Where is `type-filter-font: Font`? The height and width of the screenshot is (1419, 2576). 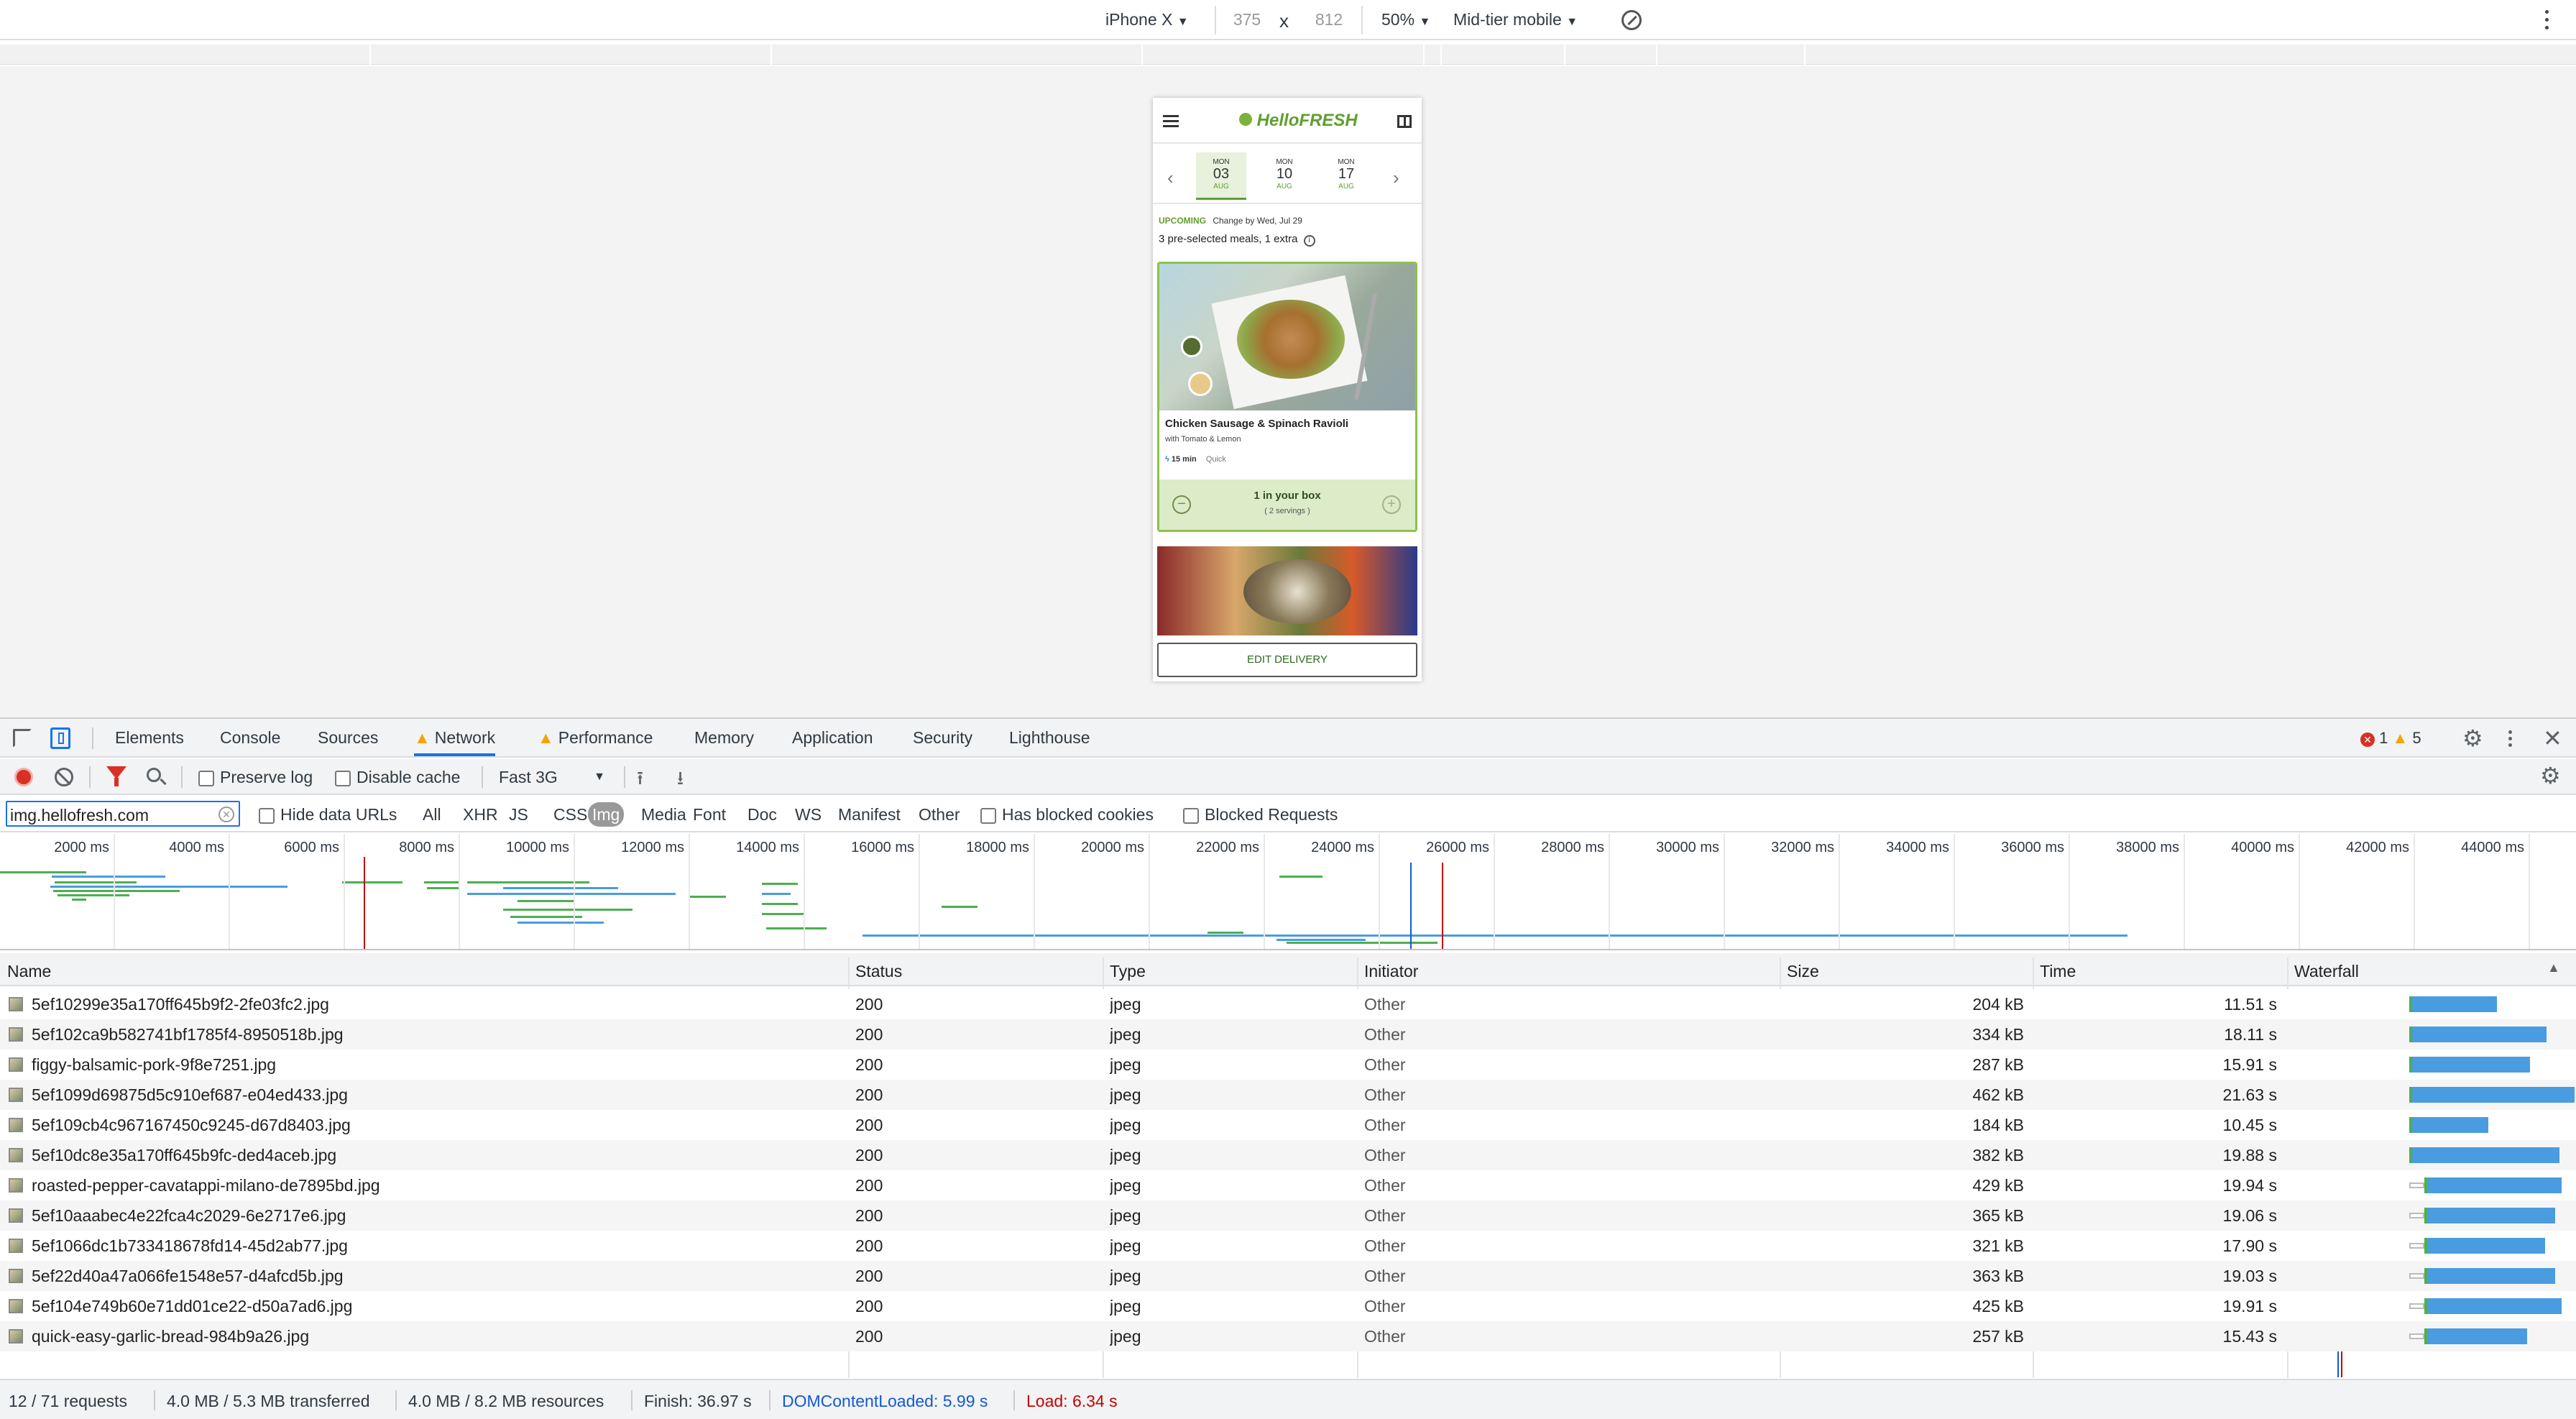
type-filter-font: Font is located at coordinates (709, 814).